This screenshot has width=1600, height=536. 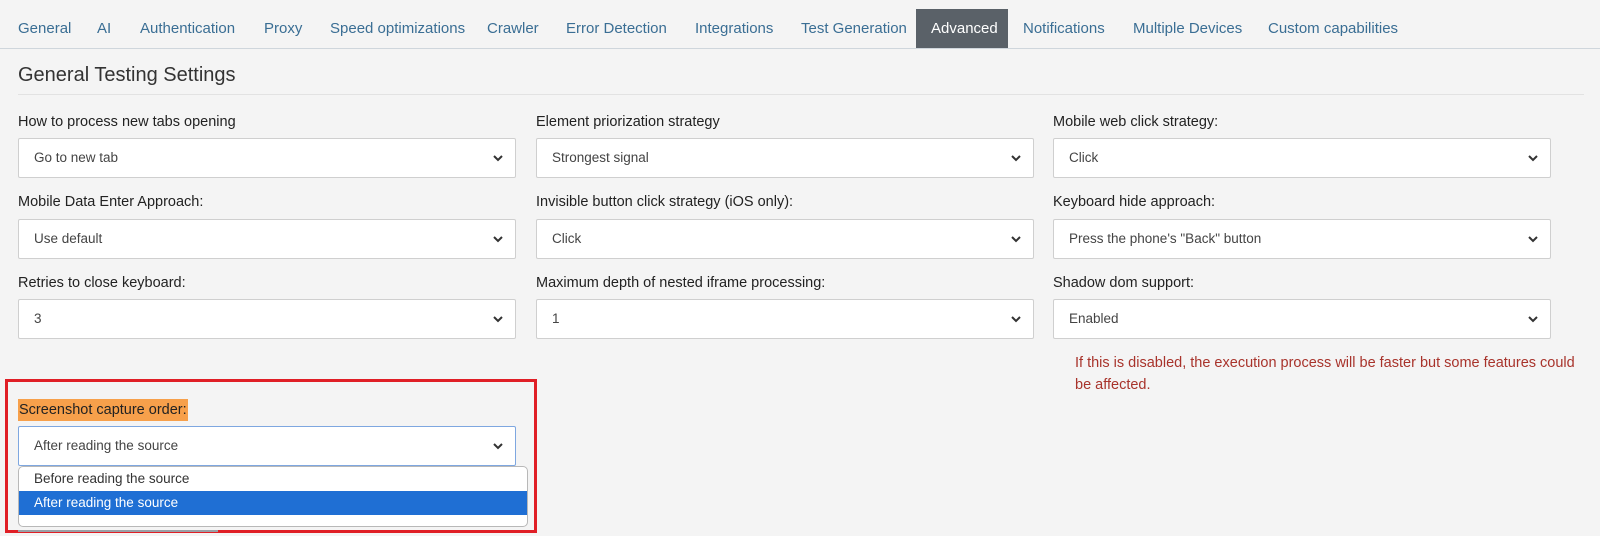 I want to click on new-tabs-select: Go to new tab, so click(x=267, y=158).